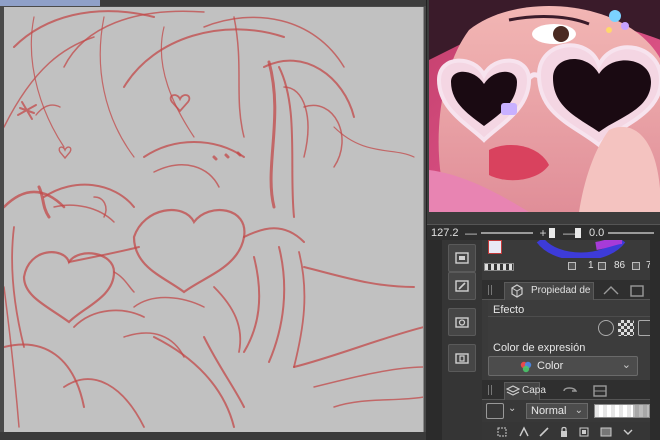  I want to click on zoom-slider-knob, so click(552, 232).